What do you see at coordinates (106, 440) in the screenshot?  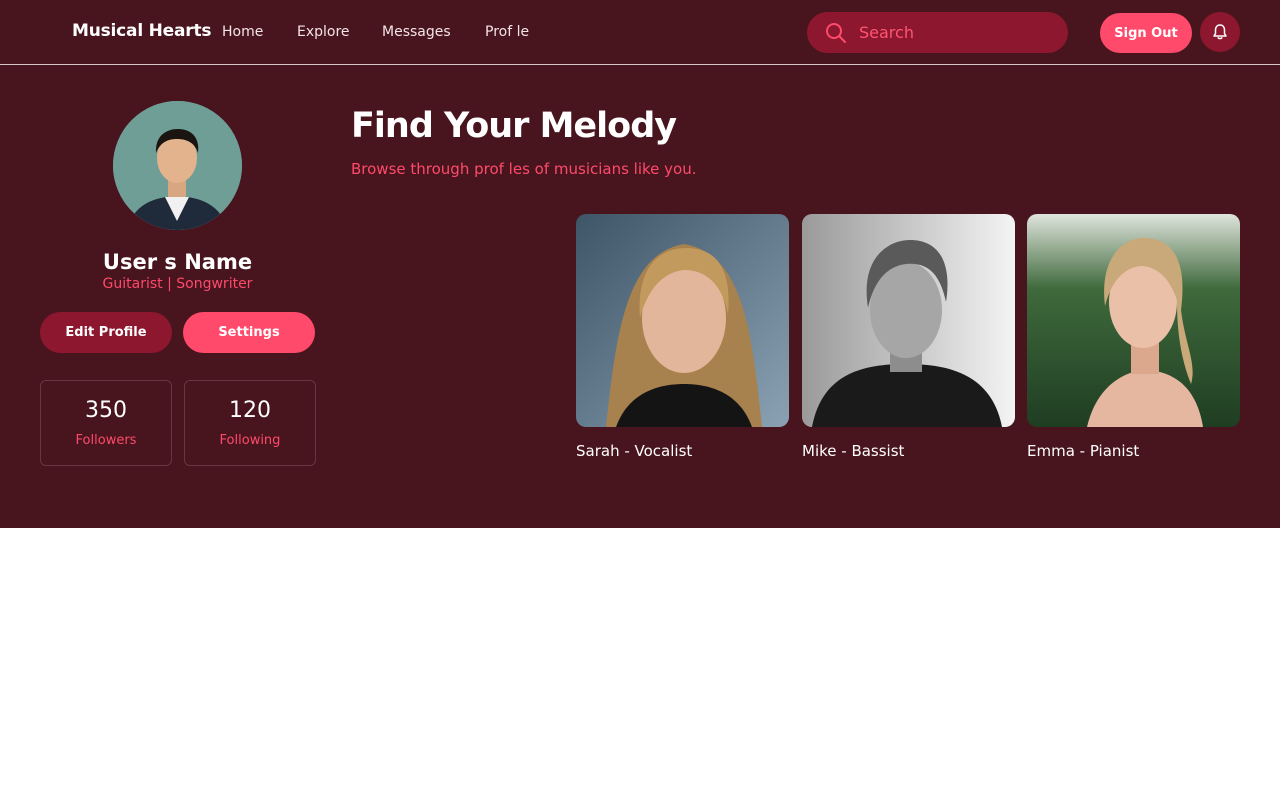 I see `followers-label: Followers` at bounding box center [106, 440].